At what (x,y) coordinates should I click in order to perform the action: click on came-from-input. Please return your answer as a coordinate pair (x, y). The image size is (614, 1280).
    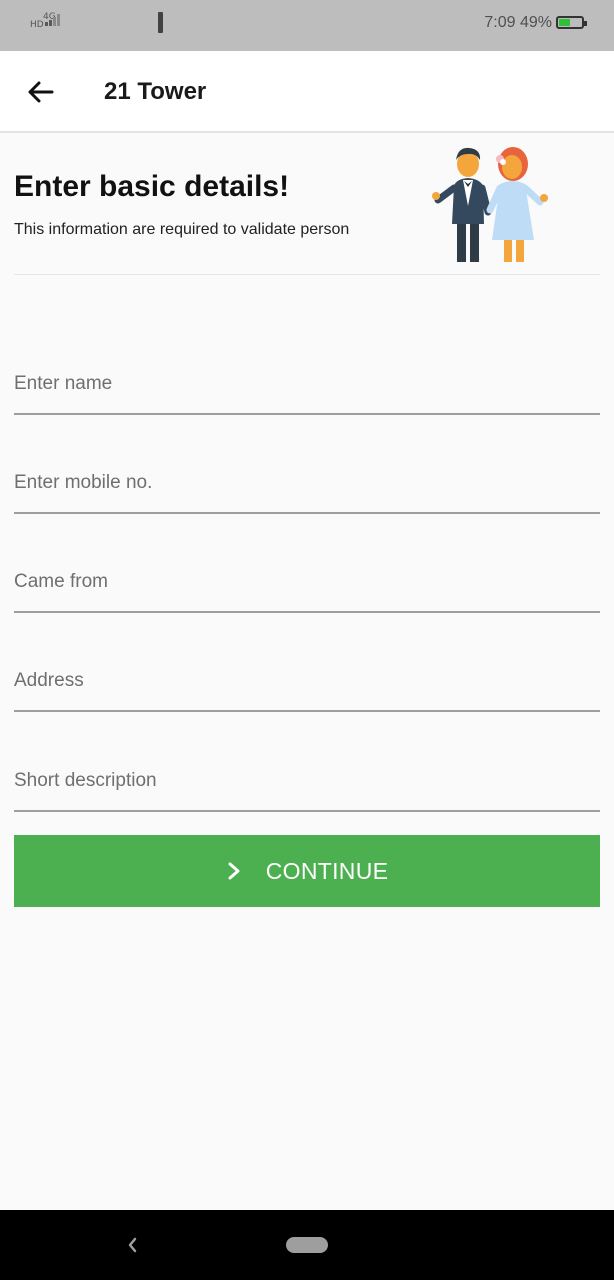
    Looking at the image, I should click on (307, 582).